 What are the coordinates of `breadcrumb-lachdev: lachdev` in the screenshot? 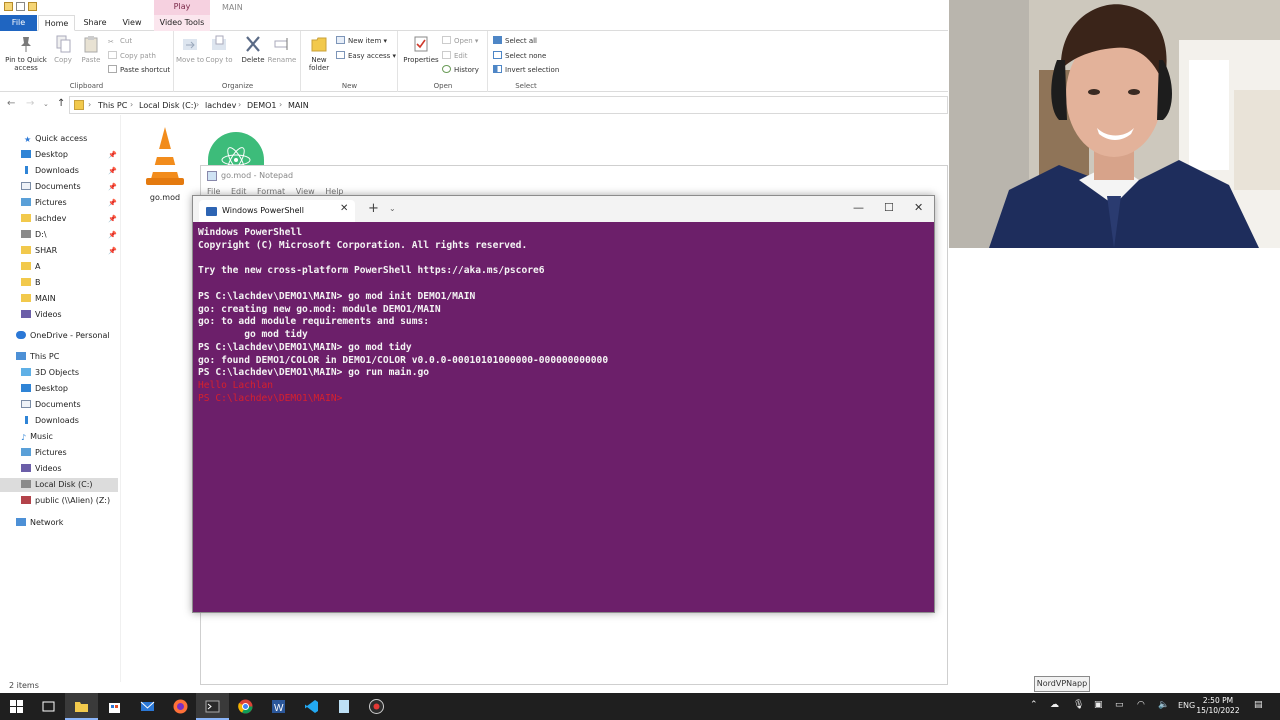 It's located at (220, 105).